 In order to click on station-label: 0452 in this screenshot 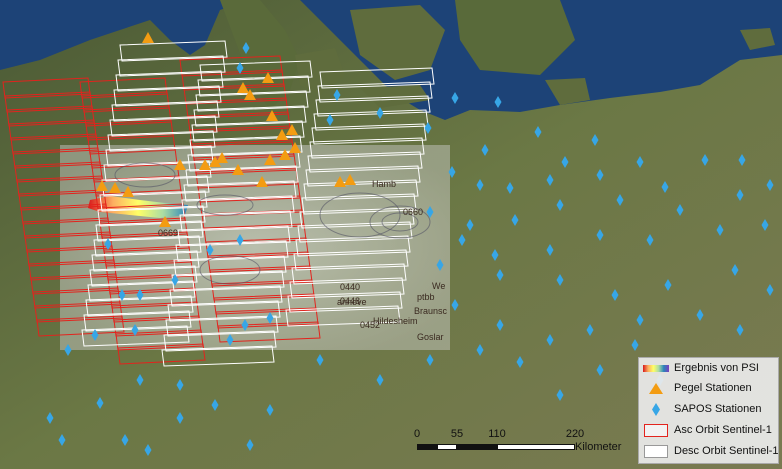, I will do `click(370, 325)`.